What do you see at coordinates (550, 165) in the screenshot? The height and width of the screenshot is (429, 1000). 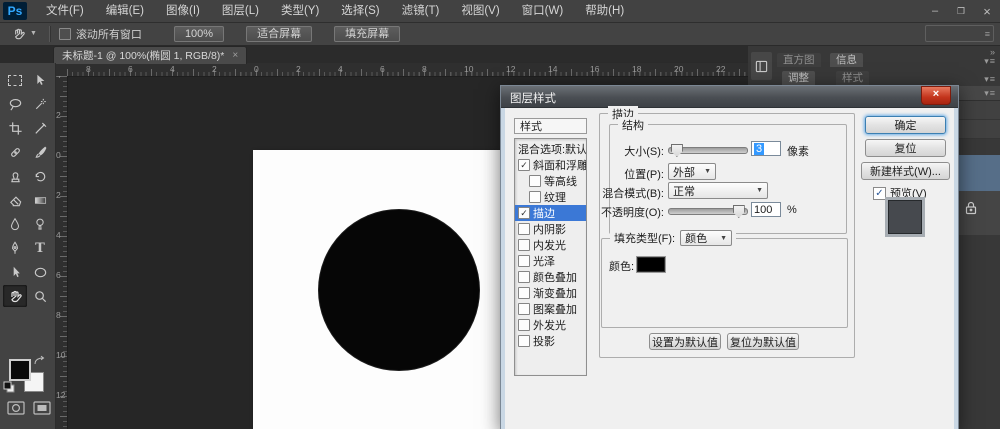 I see `styles-item-bevel-emboss: ✓ 斜面和浮雕` at bounding box center [550, 165].